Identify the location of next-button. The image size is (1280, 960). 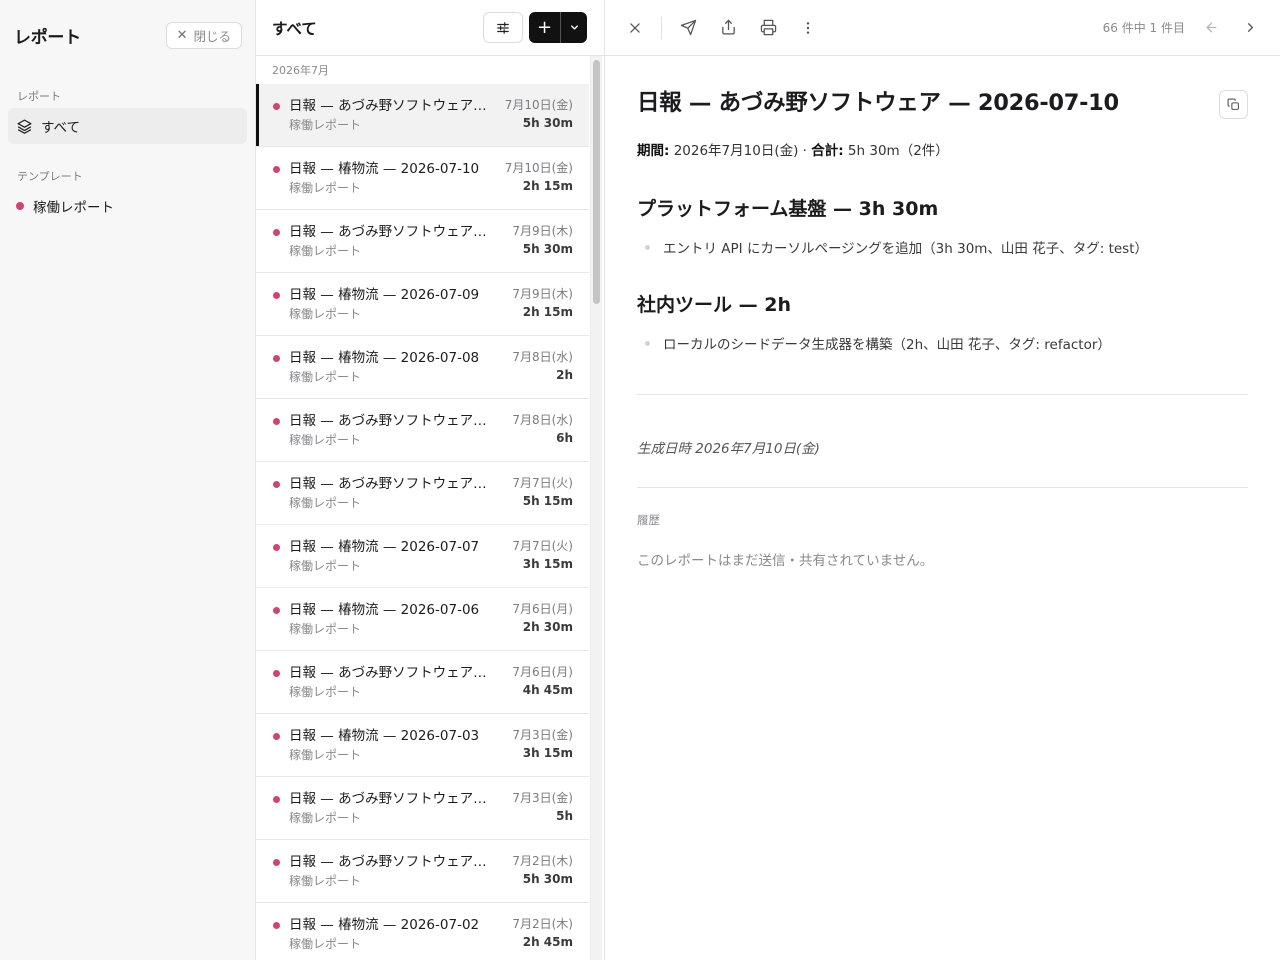
(1250, 28).